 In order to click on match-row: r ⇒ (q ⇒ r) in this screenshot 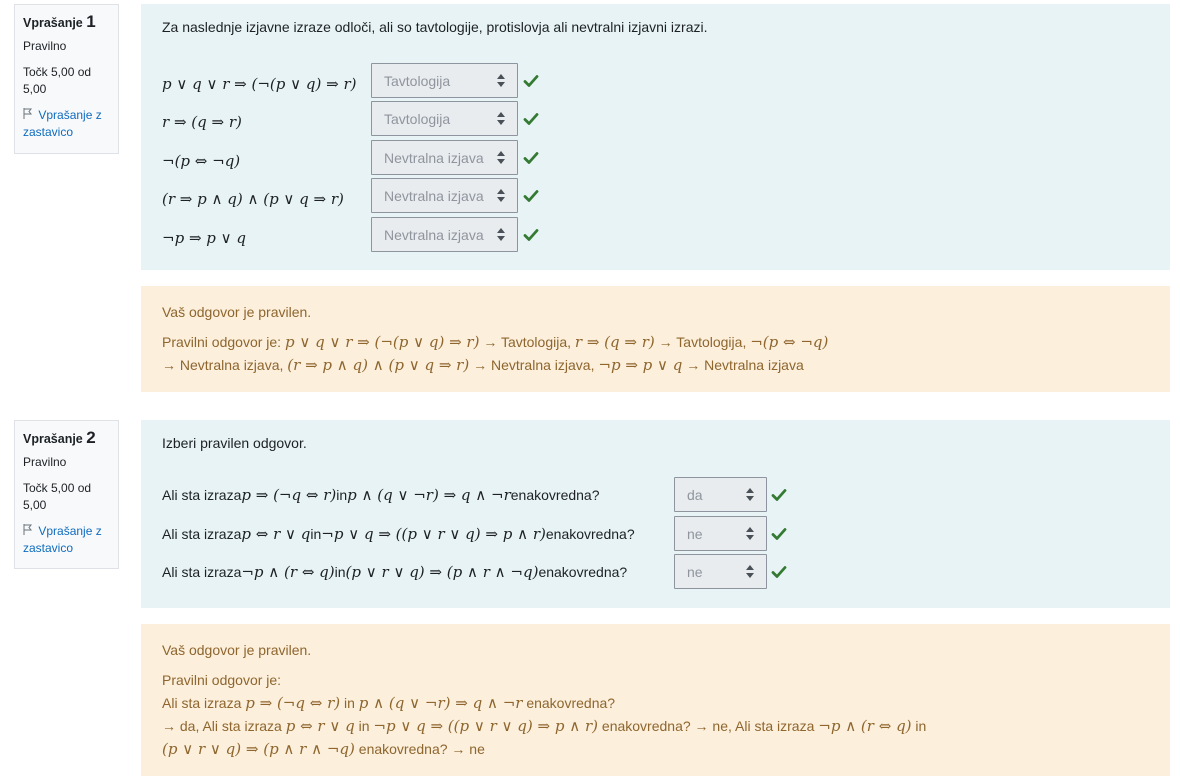, I will do `click(202, 122)`.